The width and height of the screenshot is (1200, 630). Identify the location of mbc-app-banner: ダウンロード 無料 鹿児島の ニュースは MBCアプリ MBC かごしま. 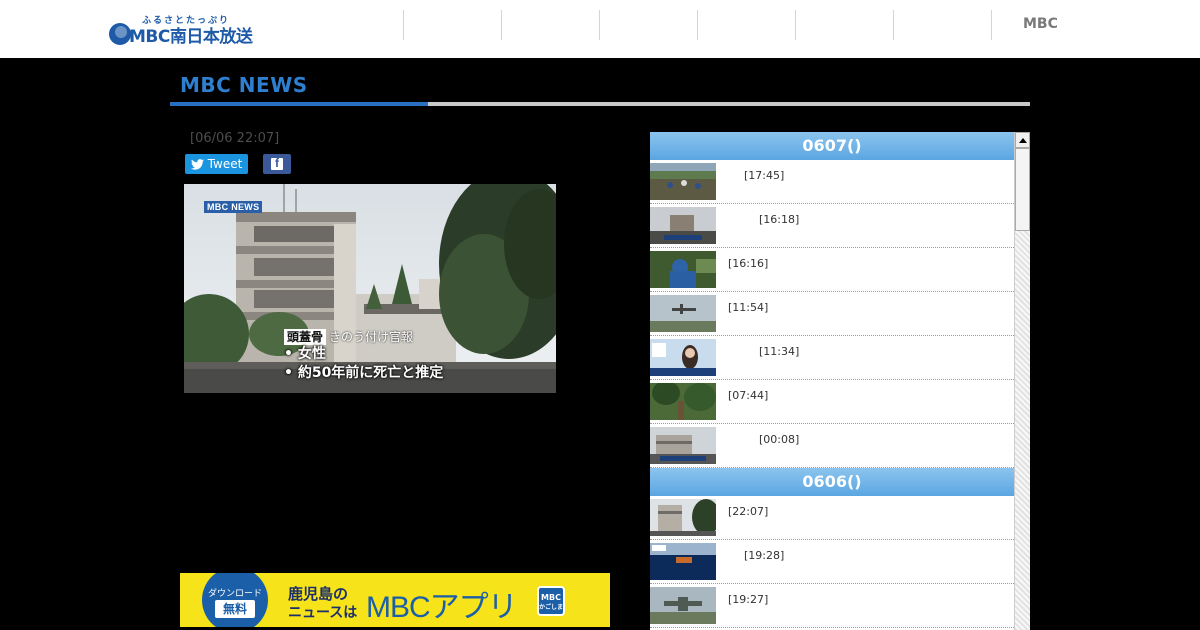
(395, 600).